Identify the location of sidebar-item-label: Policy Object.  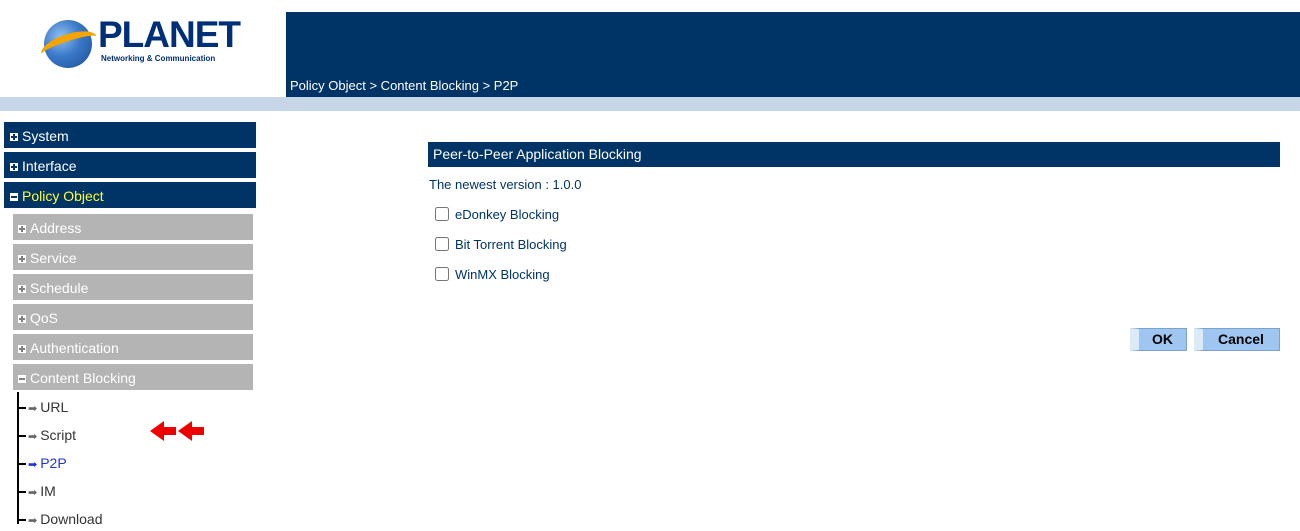
(63, 196).